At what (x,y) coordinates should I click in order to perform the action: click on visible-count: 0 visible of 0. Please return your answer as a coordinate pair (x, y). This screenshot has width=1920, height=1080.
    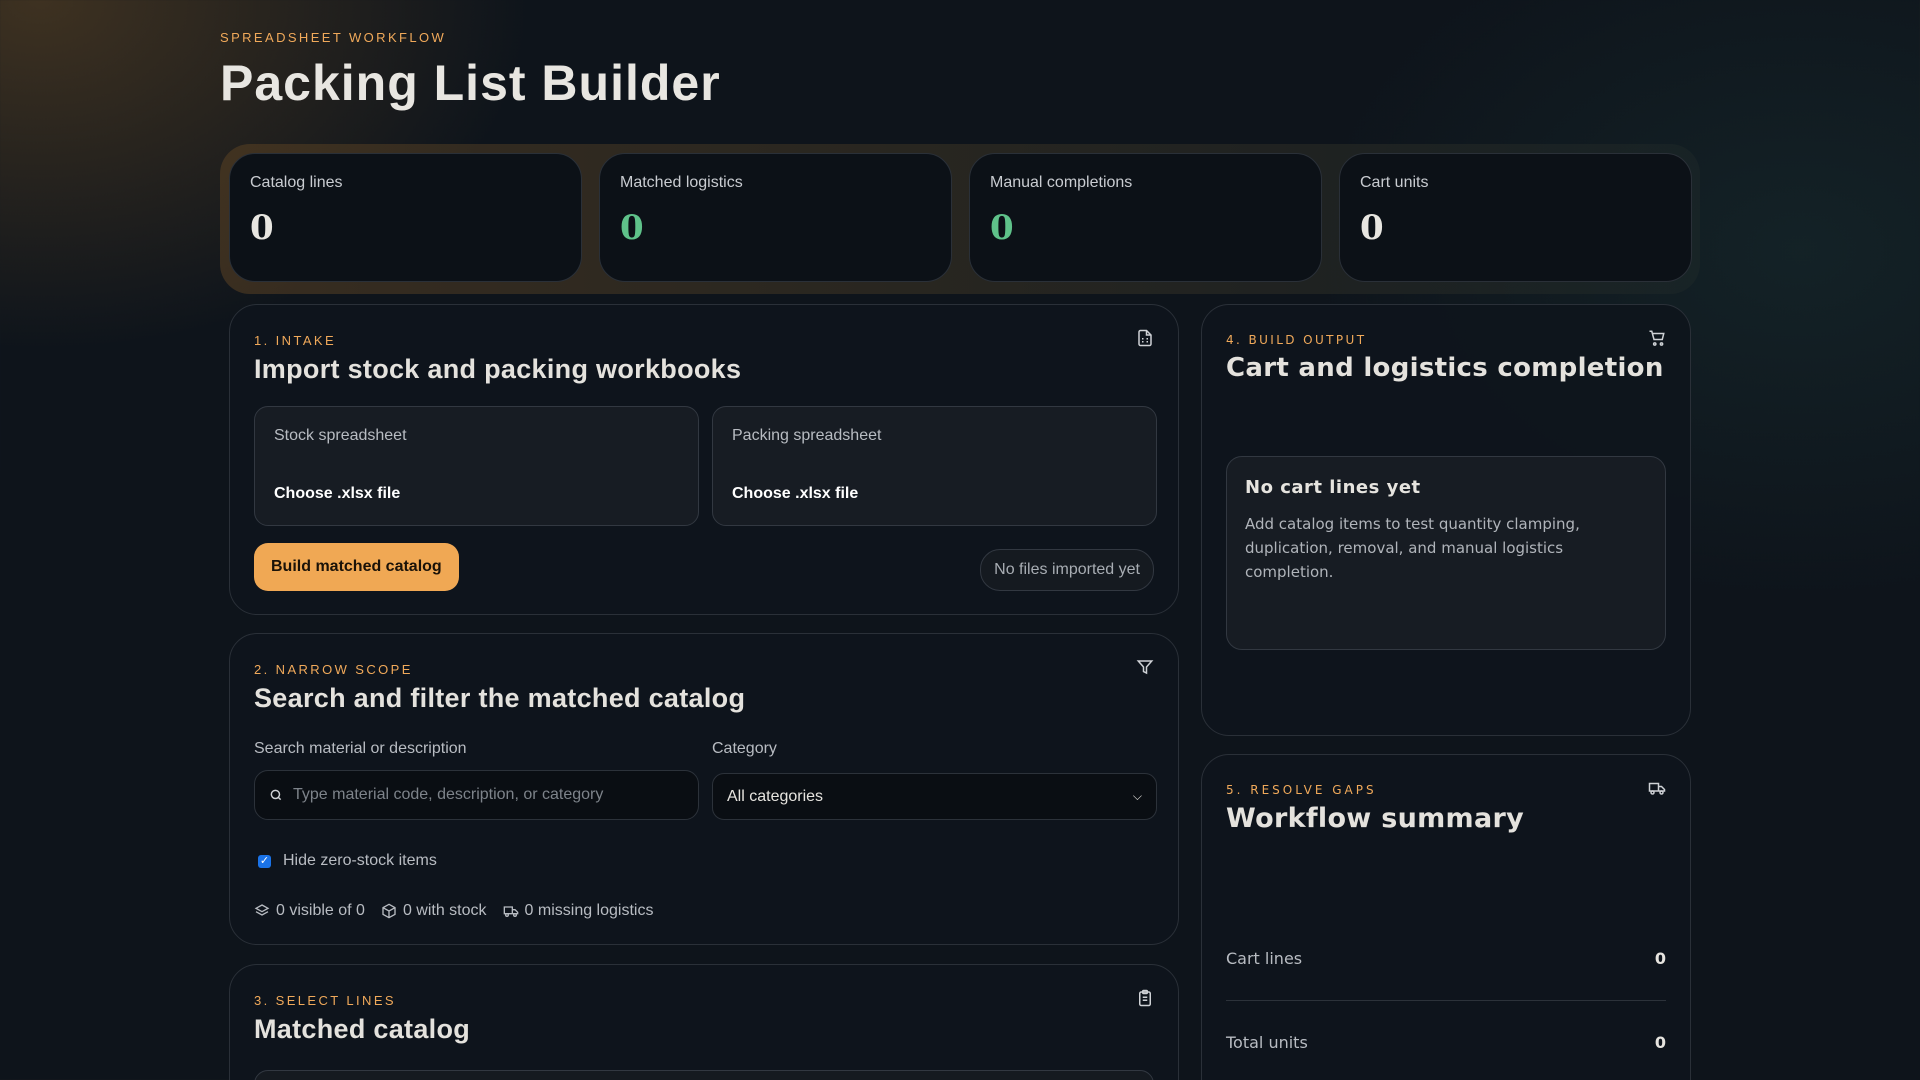
    Looking at the image, I should click on (320, 910).